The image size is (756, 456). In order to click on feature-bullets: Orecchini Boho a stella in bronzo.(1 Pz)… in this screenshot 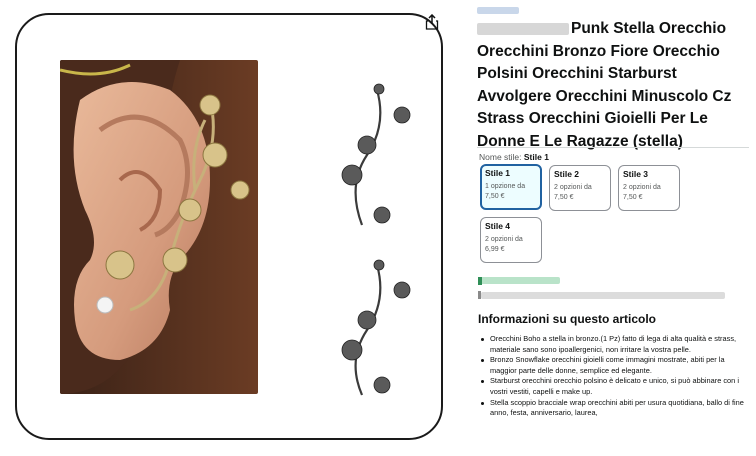, I will do `click(614, 376)`.